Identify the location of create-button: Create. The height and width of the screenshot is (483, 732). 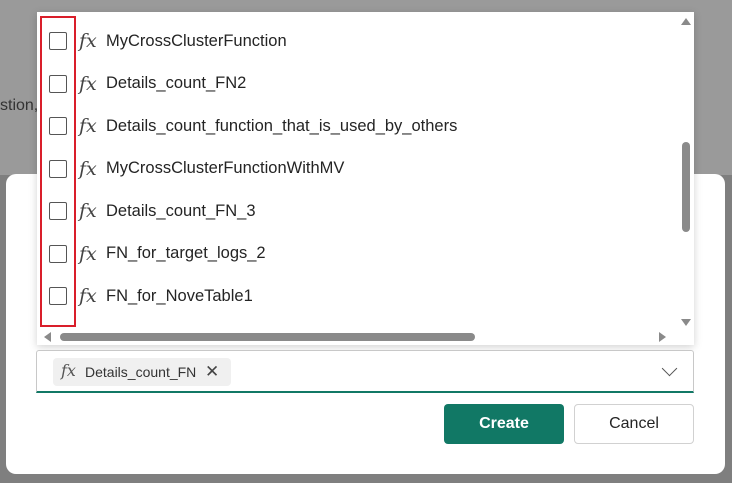
(504, 424).